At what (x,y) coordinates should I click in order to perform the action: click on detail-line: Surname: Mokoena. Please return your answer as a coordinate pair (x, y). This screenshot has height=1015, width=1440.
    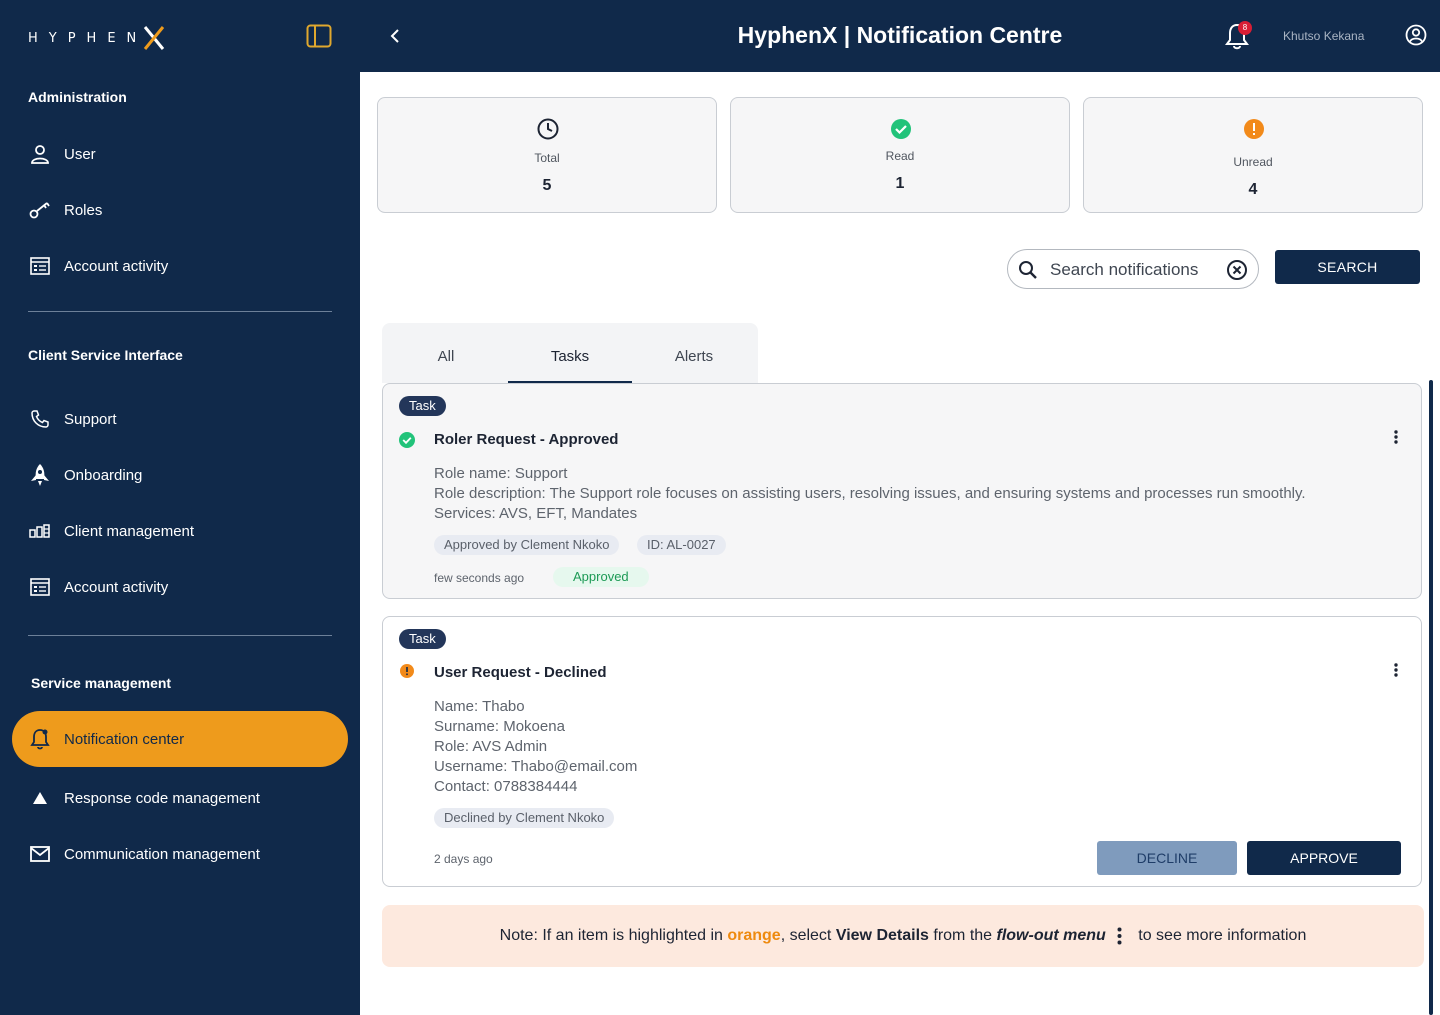
    Looking at the image, I should click on (499, 726).